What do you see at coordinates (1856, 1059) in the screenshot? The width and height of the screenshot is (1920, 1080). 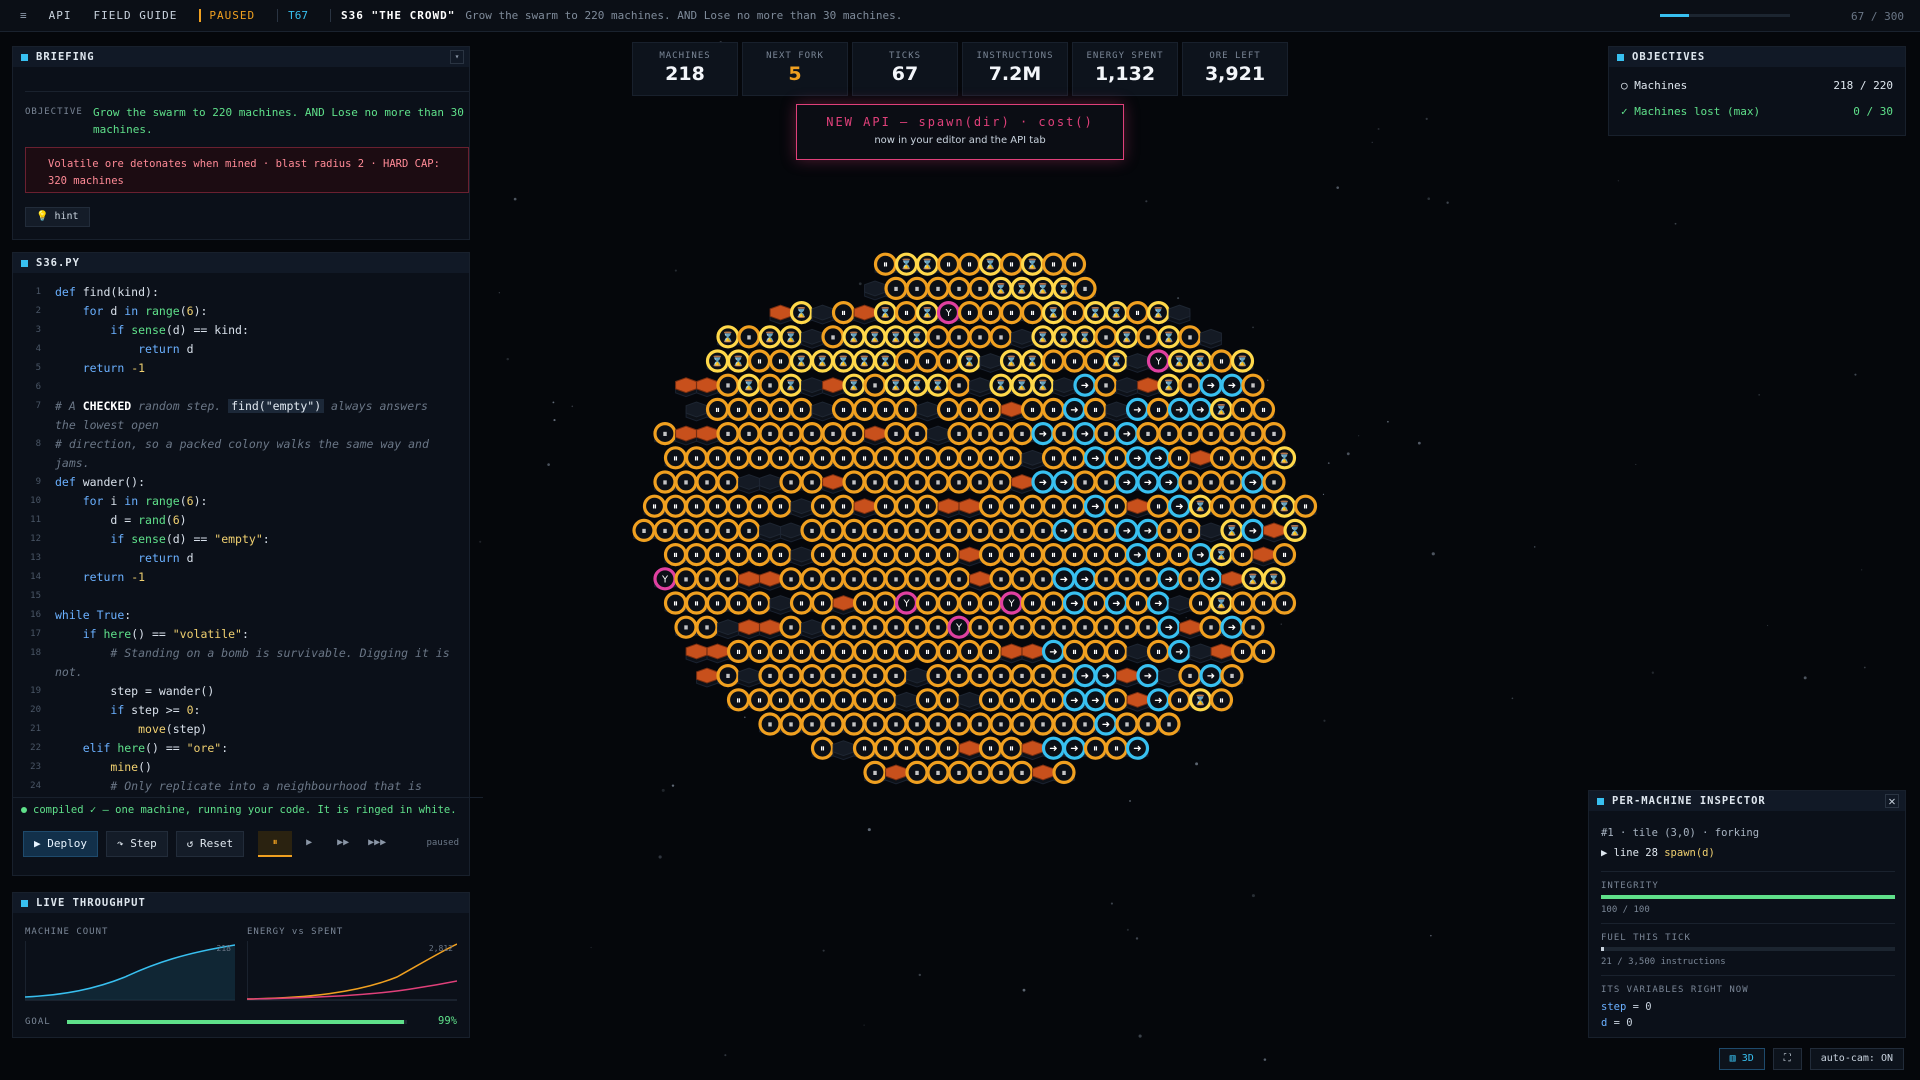 I see `auto-cam-toggle: auto-cam: ON` at bounding box center [1856, 1059].